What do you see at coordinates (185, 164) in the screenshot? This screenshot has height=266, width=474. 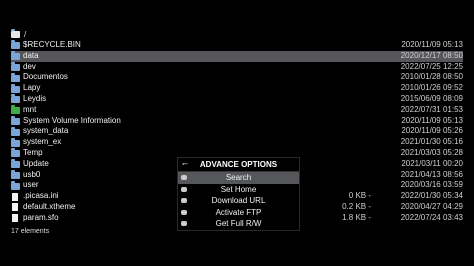 I see `back-icon: ↽` at bounding box center [185, 164].